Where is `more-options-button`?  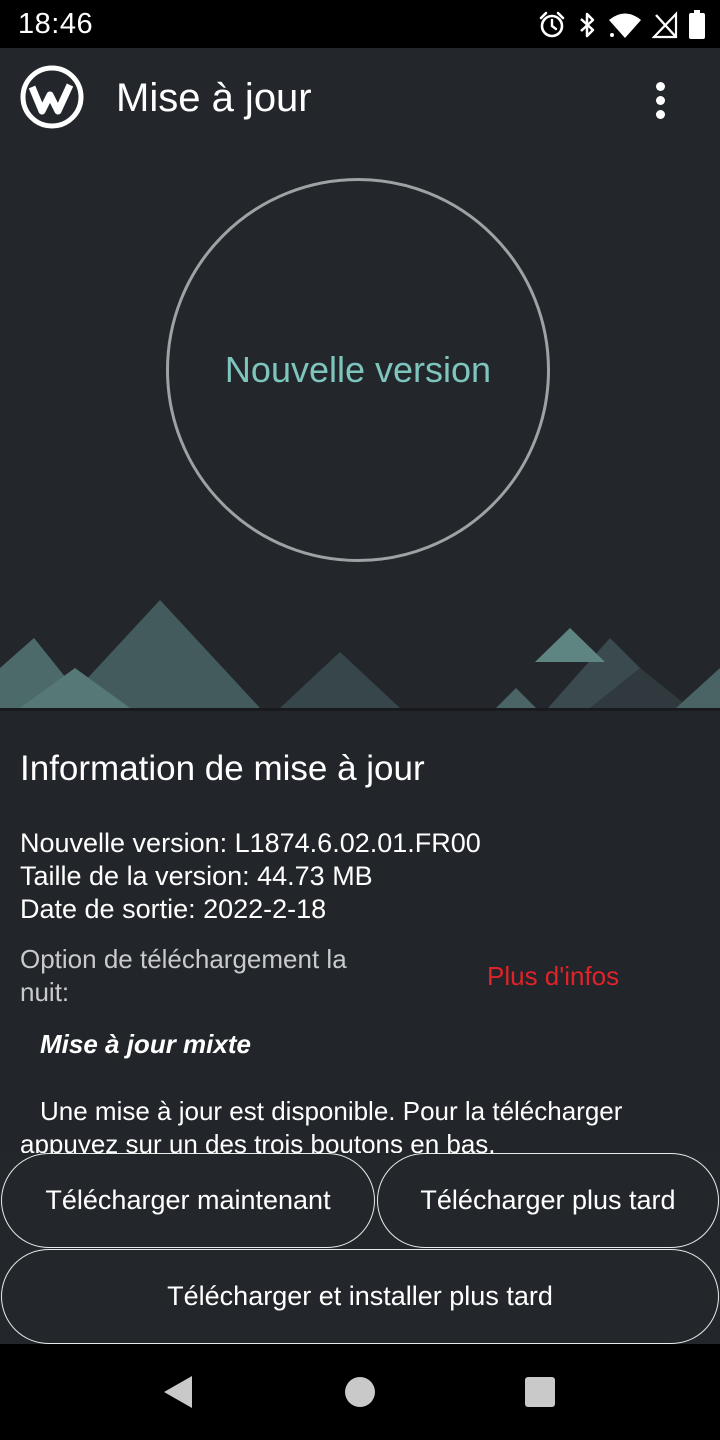
more-options-button is located at coordinates (660, 100).